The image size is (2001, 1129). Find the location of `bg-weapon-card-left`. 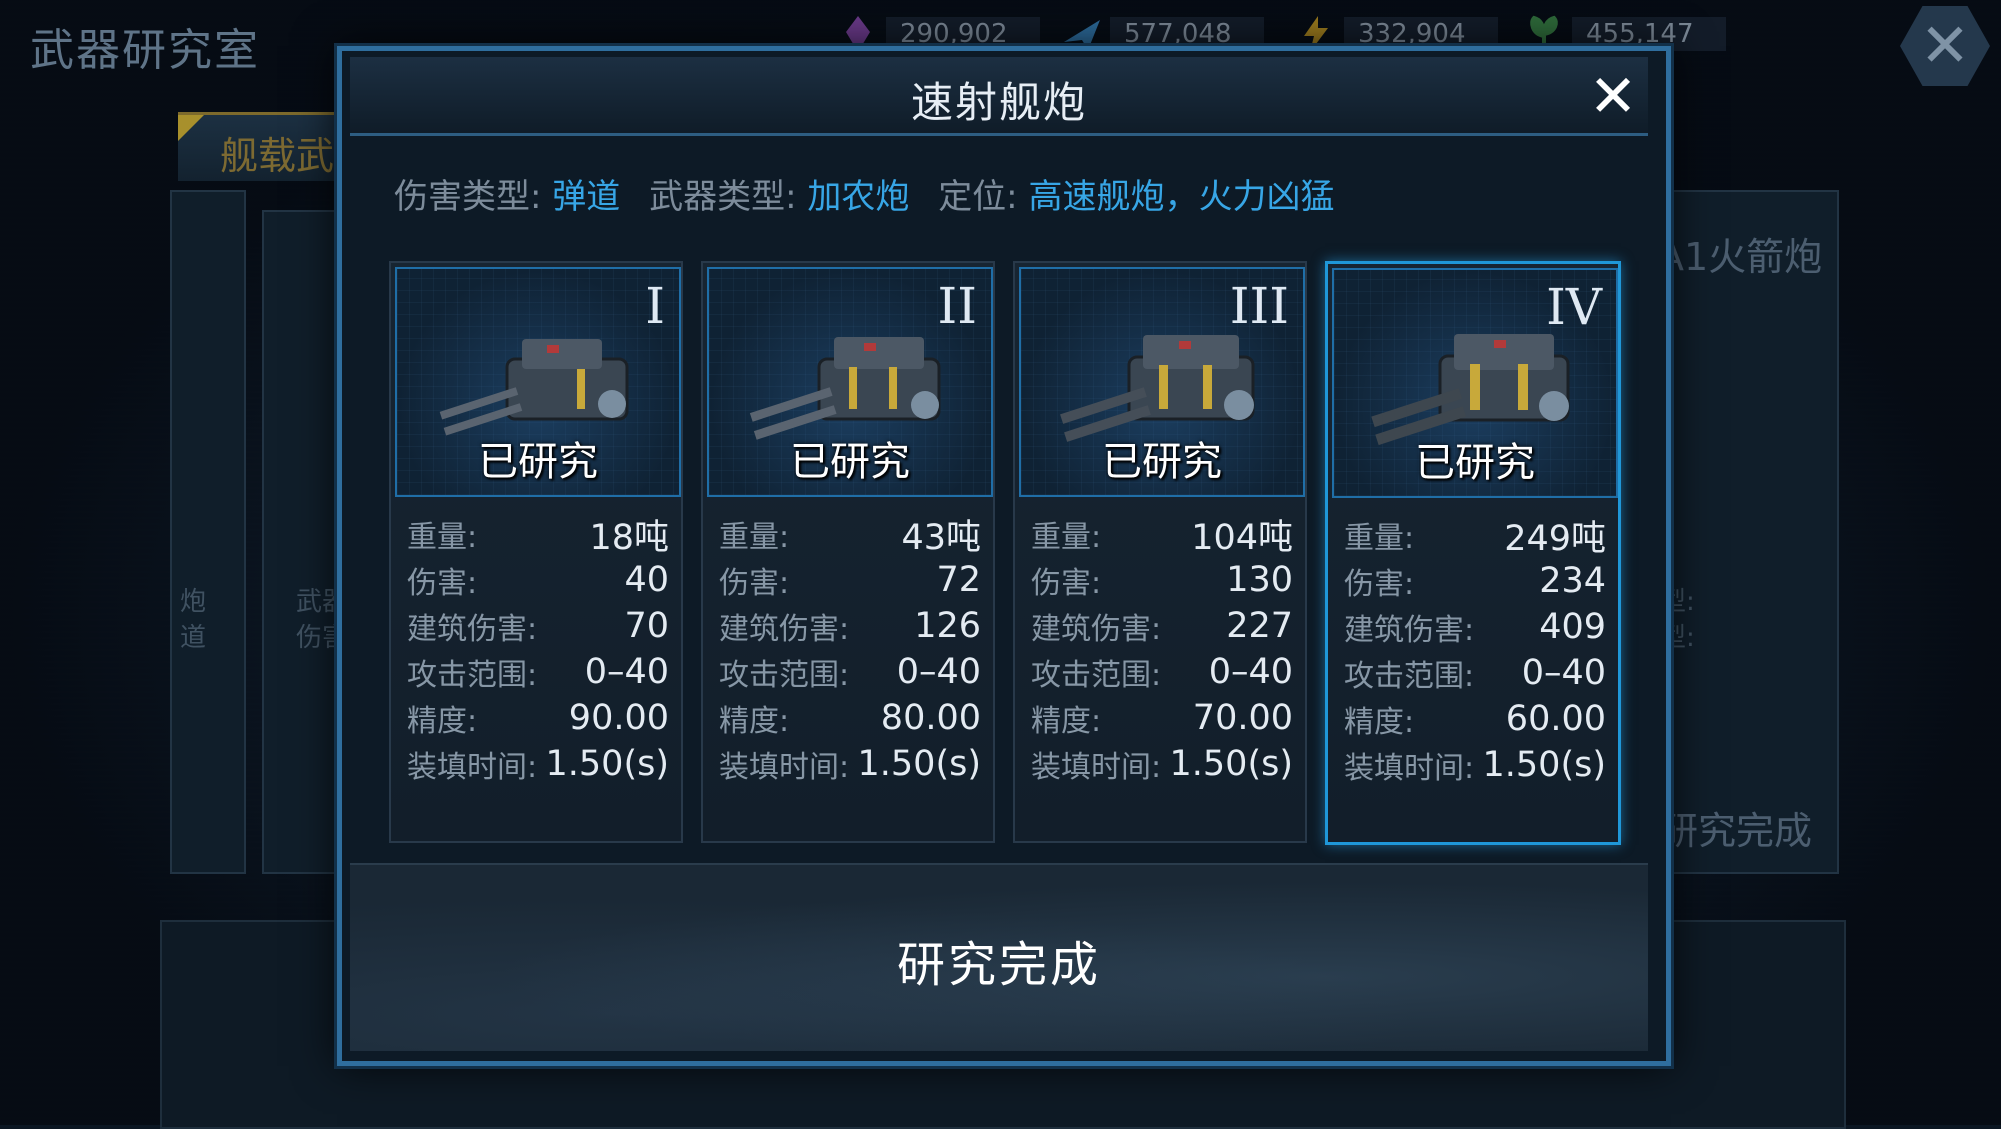

bg-weapon-card-left is located at coordinates (208, 532).